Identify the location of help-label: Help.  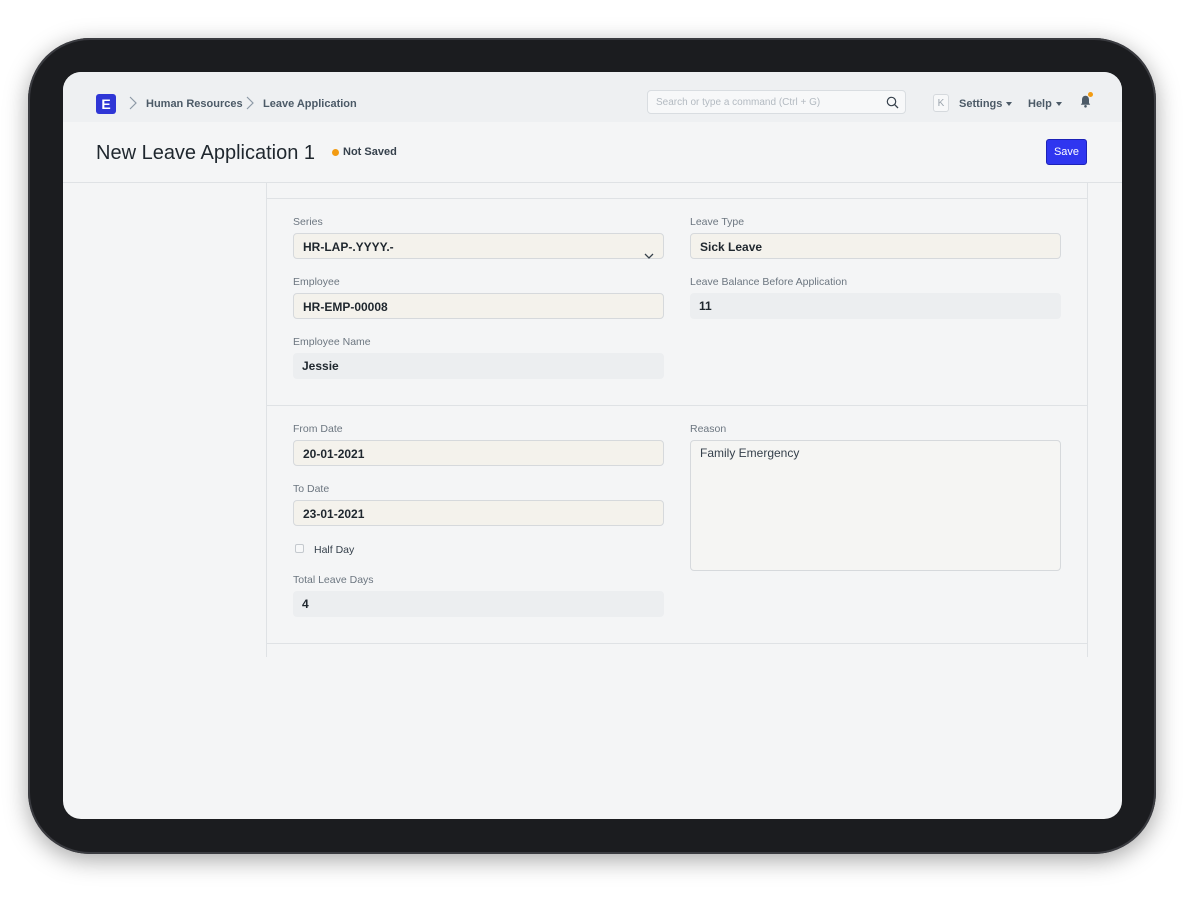
(1040, 104).